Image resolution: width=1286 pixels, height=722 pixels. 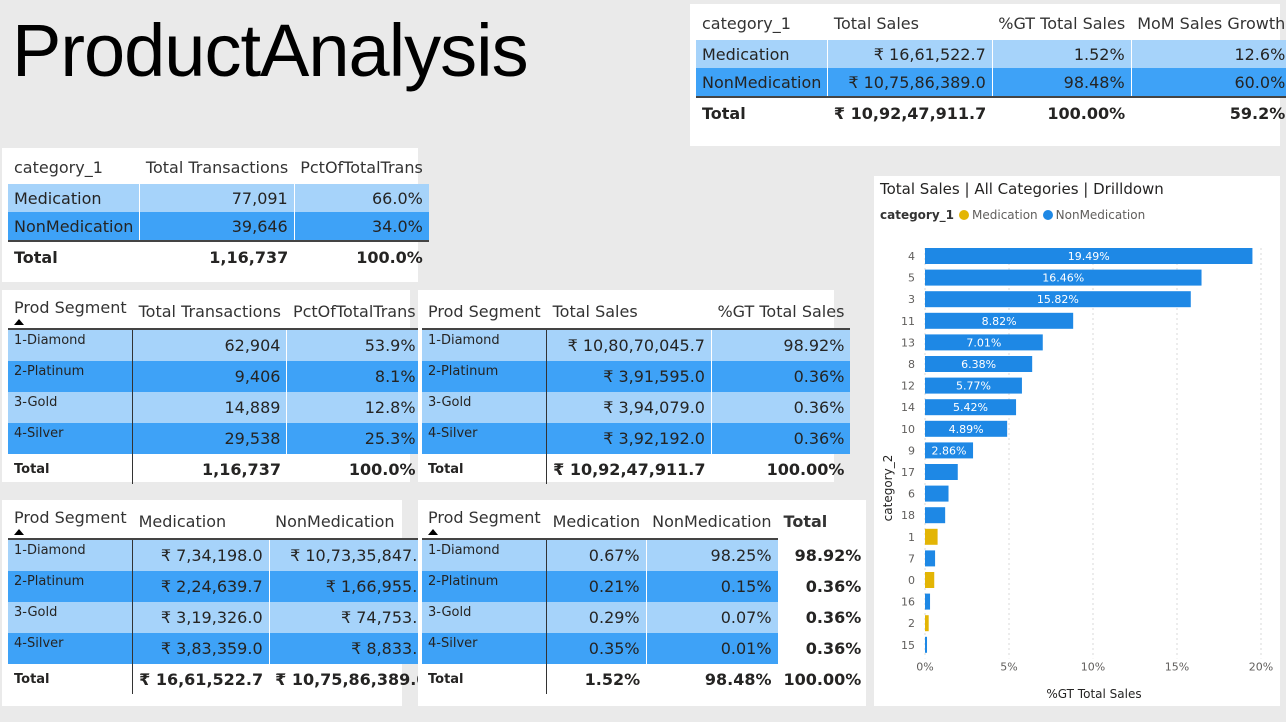 I want to click on table-row: 2-Platinum 0.21% 0.15% 0.36%, so click(x=644, y=586).